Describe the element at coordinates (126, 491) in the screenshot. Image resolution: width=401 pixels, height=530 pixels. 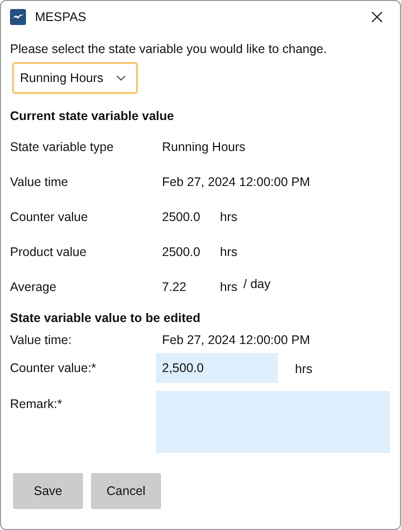
I see `dialog-button: Cancel` at that location.